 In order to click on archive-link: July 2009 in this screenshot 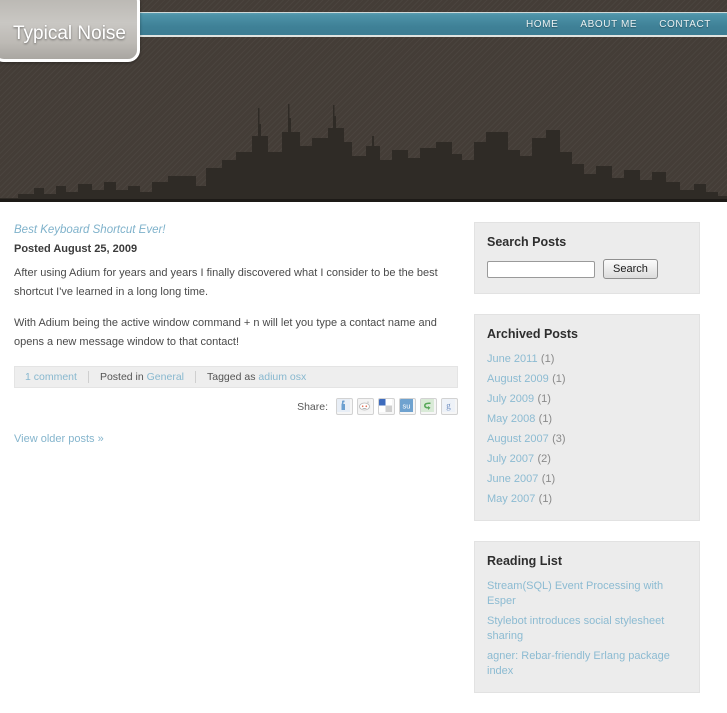, I will do `click(510, 399)`.